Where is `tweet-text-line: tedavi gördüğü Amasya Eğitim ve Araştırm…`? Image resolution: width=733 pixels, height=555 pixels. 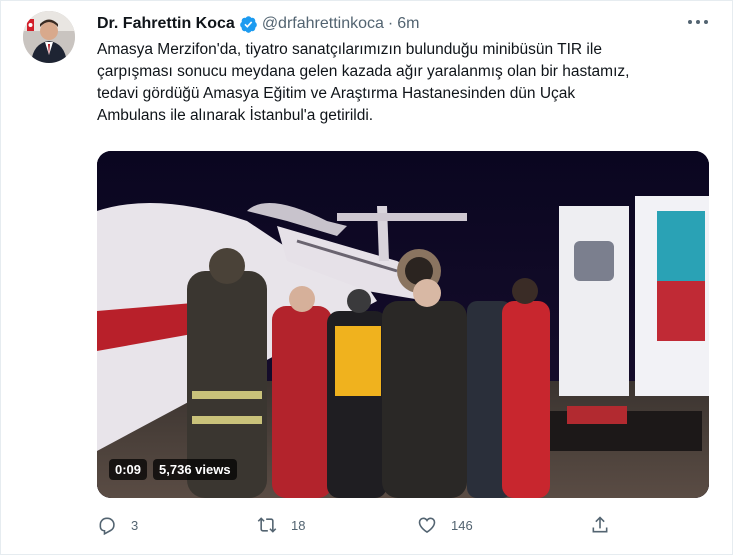 tweet-text-line: tedavi gördüğü Amasya Eğitim ve Araştırm… is located at coordinates (336, 93).